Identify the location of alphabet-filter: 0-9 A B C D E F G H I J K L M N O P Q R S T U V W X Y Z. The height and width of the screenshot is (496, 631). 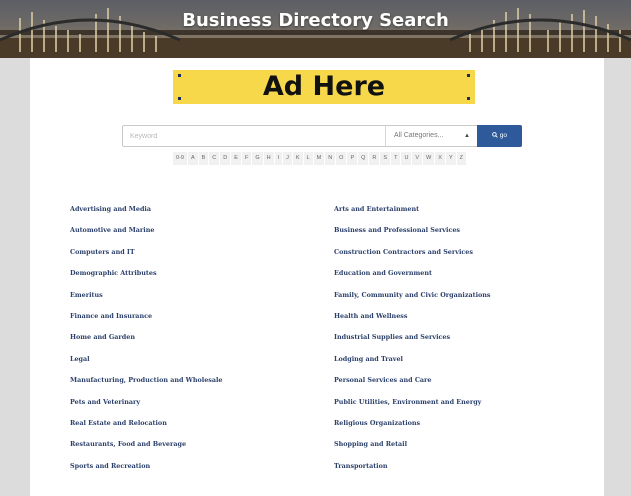
(320, 158).